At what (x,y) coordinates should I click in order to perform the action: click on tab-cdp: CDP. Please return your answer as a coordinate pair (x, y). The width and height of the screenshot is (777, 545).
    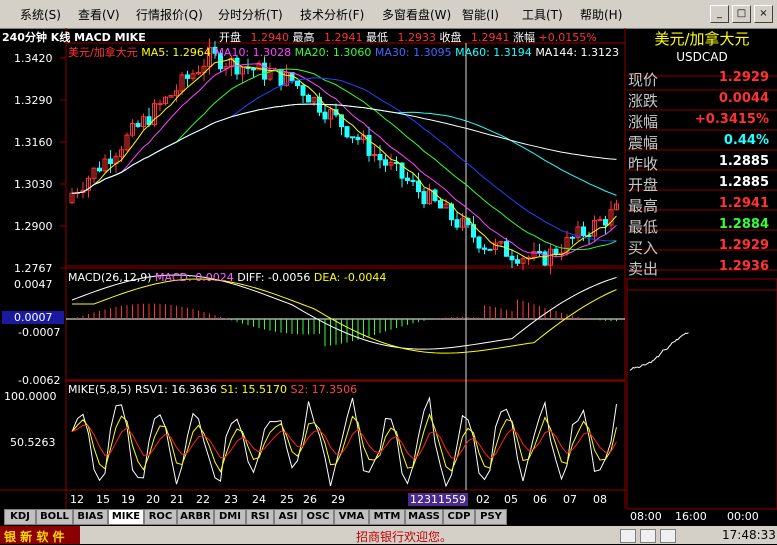
    Looking at the image, I should click on (459, 517).